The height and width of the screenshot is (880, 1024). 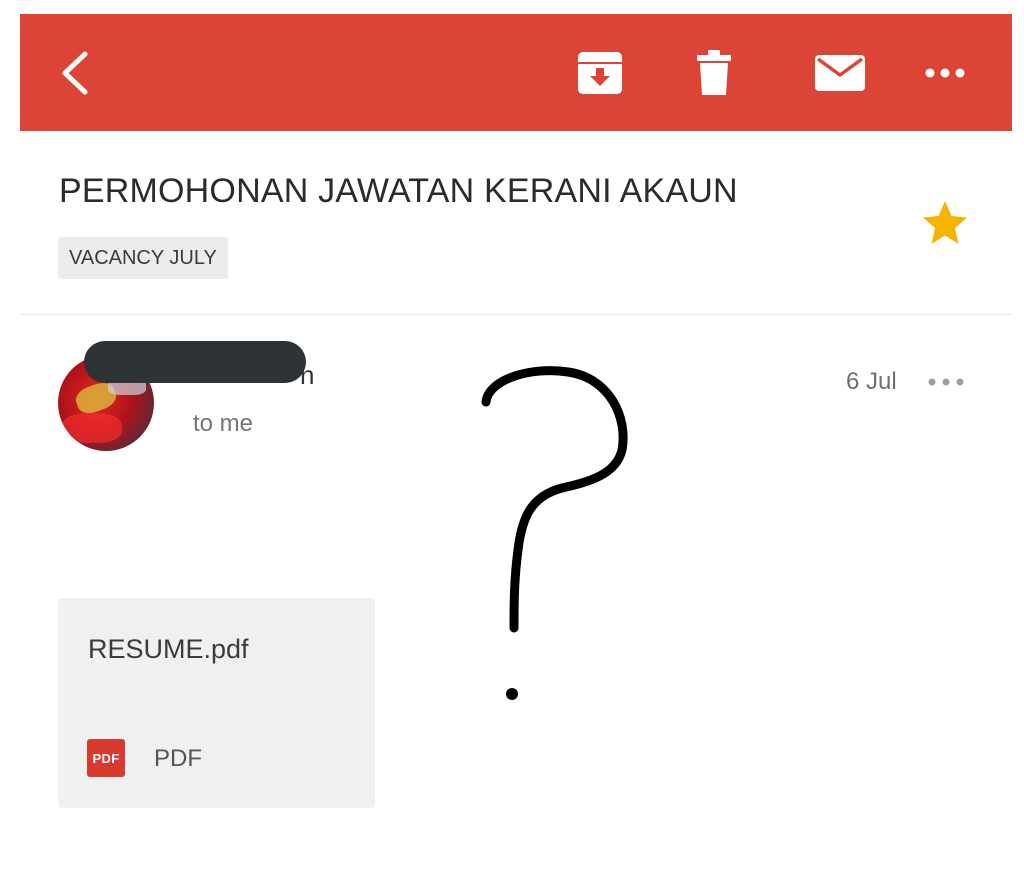 I want to click on sender-name-tail: n, so click(x=307, y=375).